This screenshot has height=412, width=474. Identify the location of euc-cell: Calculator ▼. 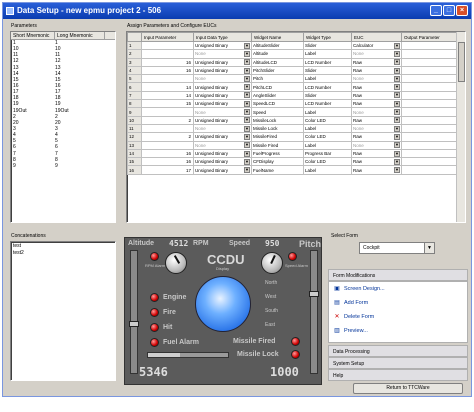
(376, 45).